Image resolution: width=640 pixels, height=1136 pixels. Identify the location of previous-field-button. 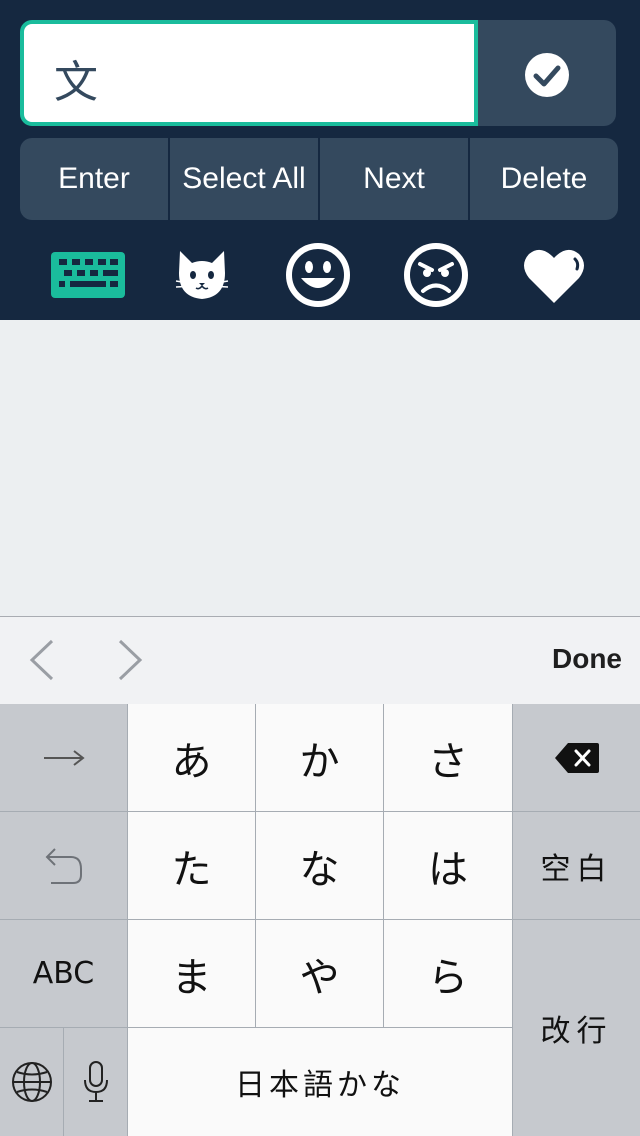
(43, 662).